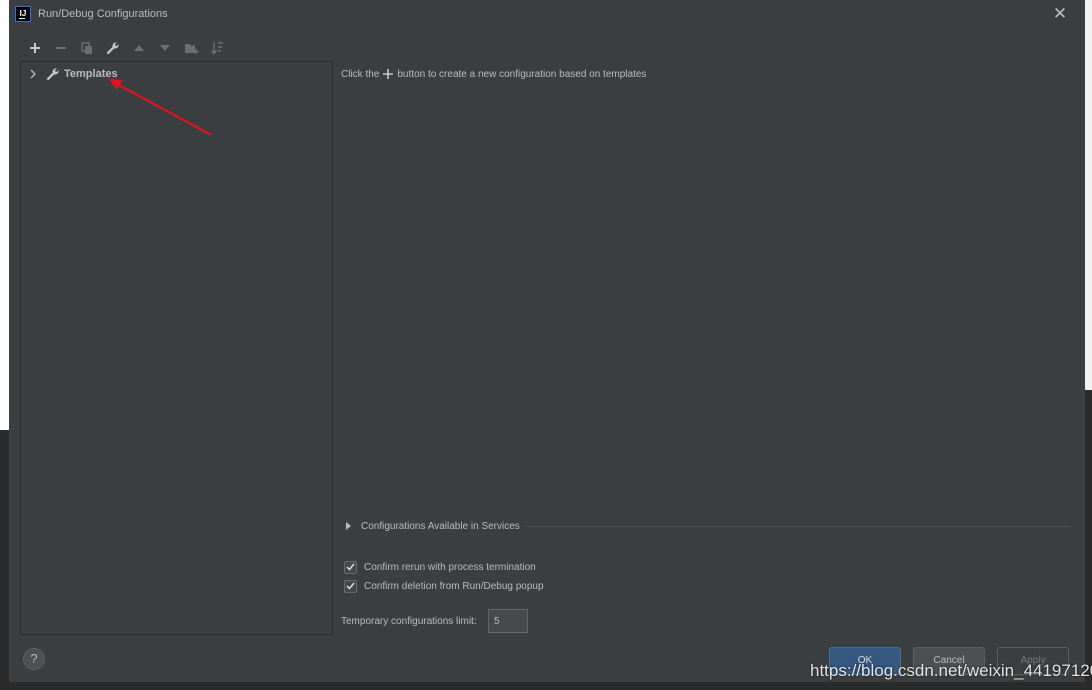  I want to click on remove-button, so click(61, 48).